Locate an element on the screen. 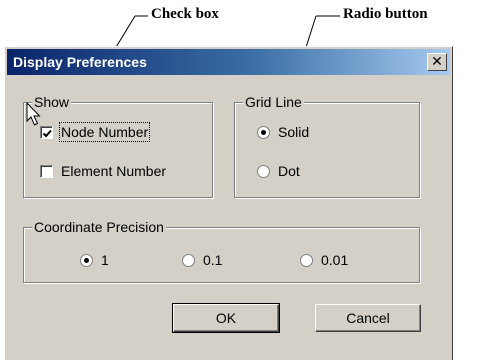  close-icon: ✕ is located at coordinates (437, 61).